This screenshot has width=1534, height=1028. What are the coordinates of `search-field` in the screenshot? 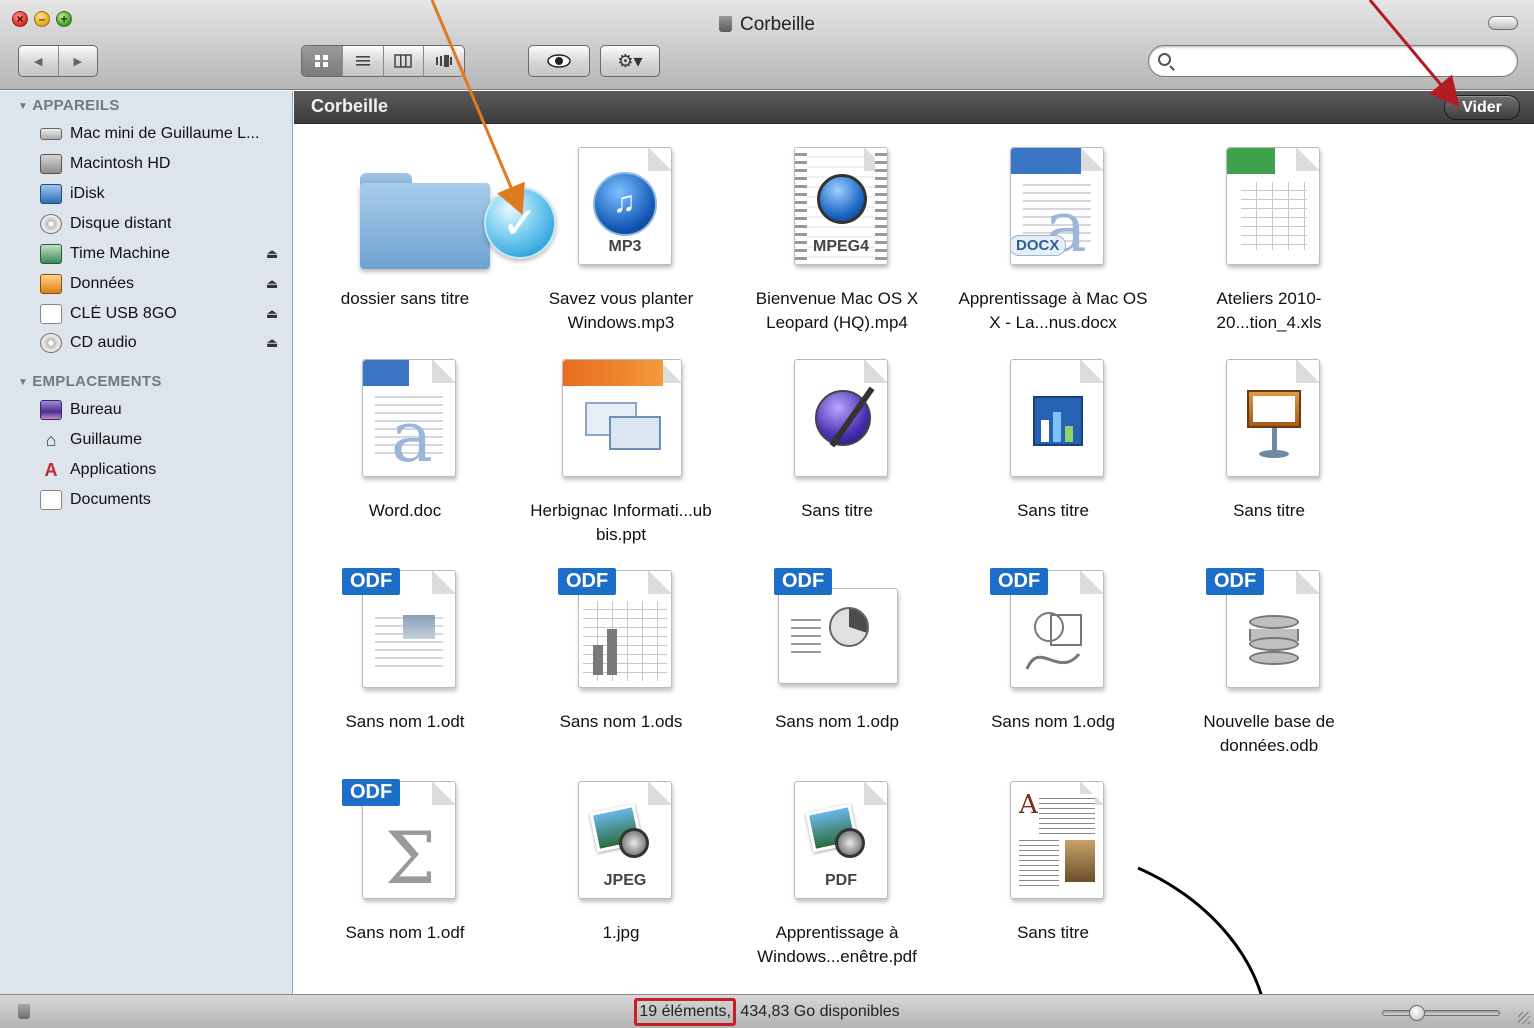 It's located at (1333, 61).